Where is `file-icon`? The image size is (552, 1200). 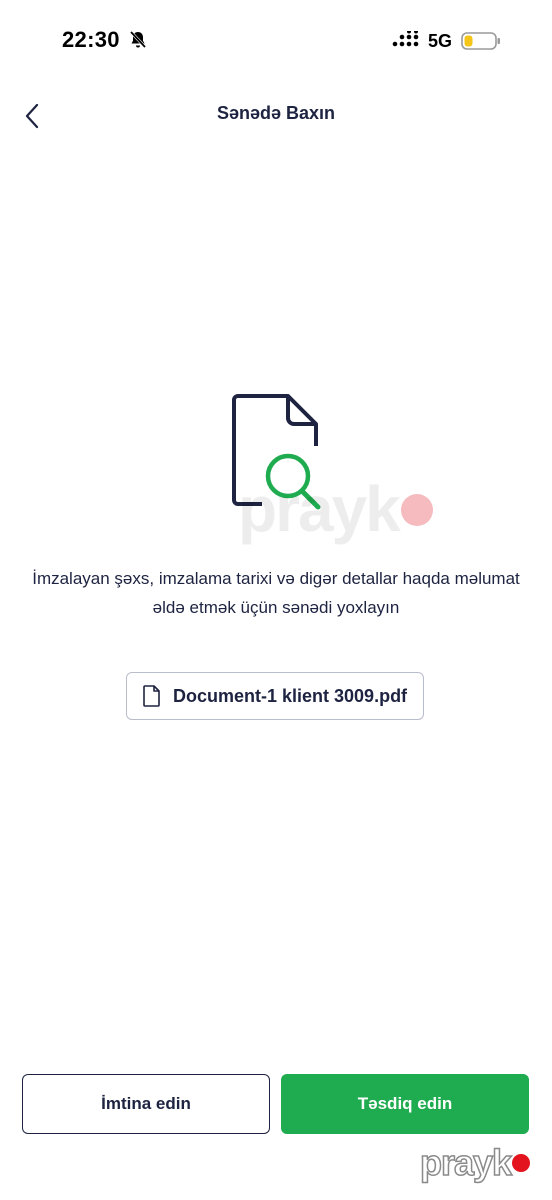 file-icon is located at coordinates (151, 696).